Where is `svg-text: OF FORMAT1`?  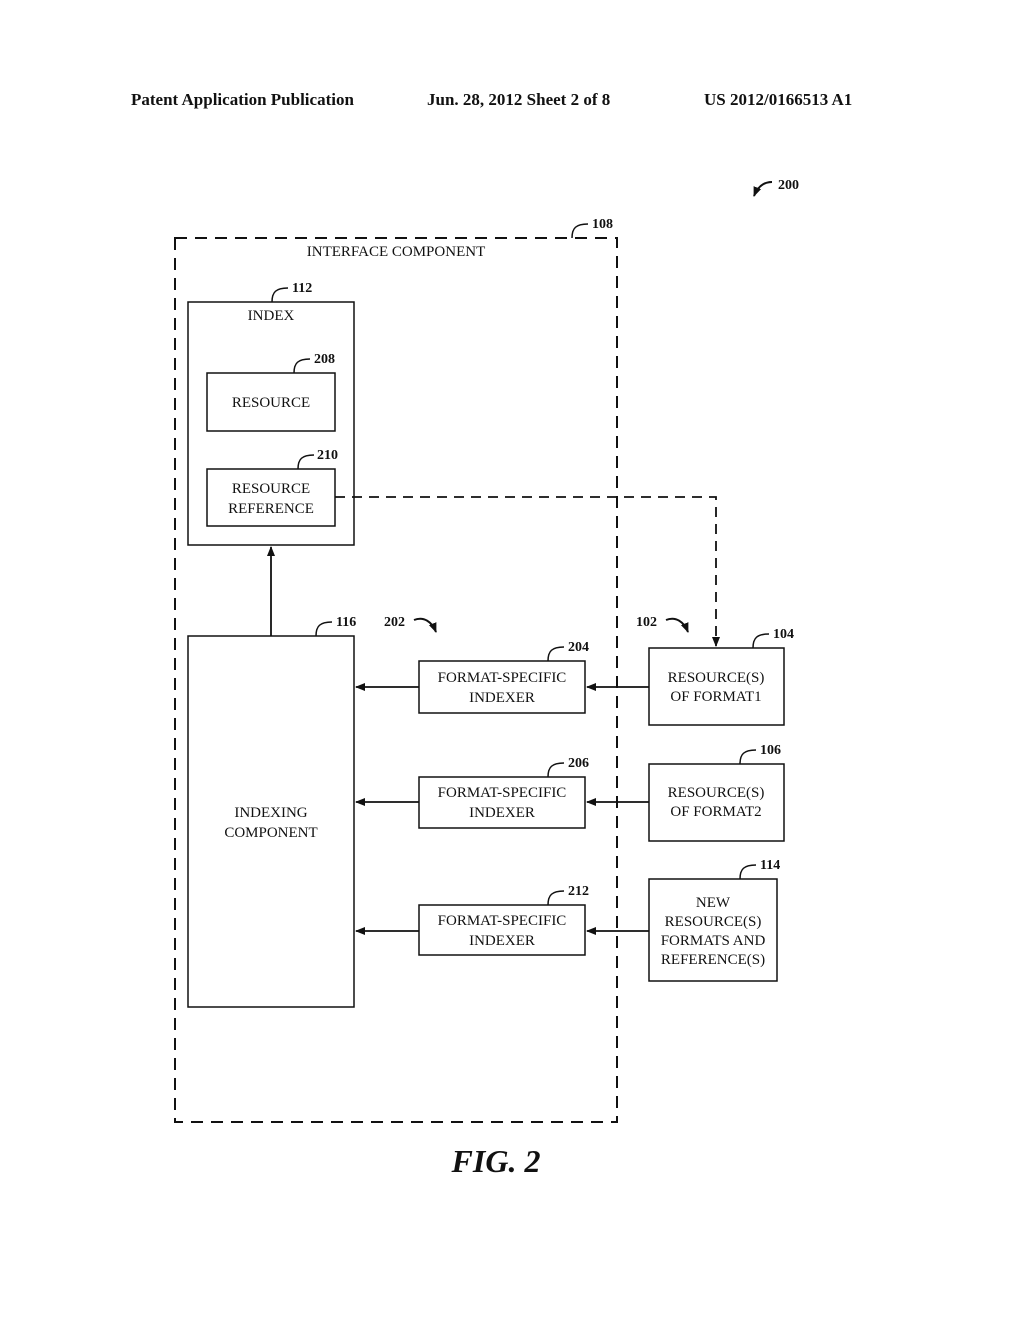 svg-text: OF FORMAT1 is located at coordinates (715, 697).